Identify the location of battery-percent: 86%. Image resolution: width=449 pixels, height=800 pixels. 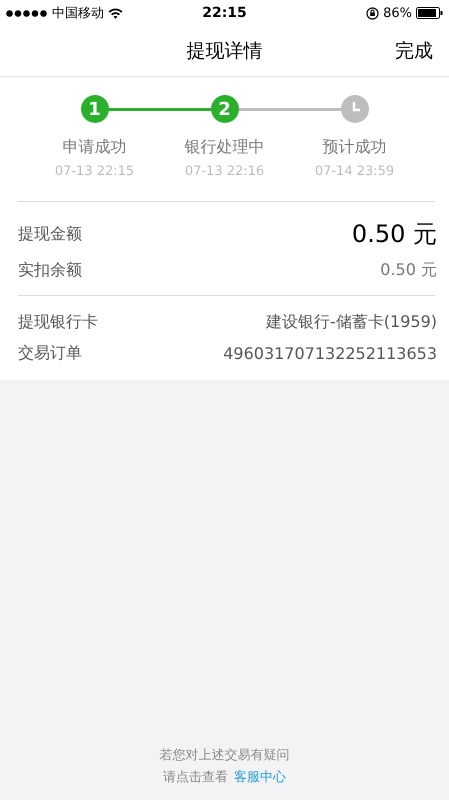
(397, 13).